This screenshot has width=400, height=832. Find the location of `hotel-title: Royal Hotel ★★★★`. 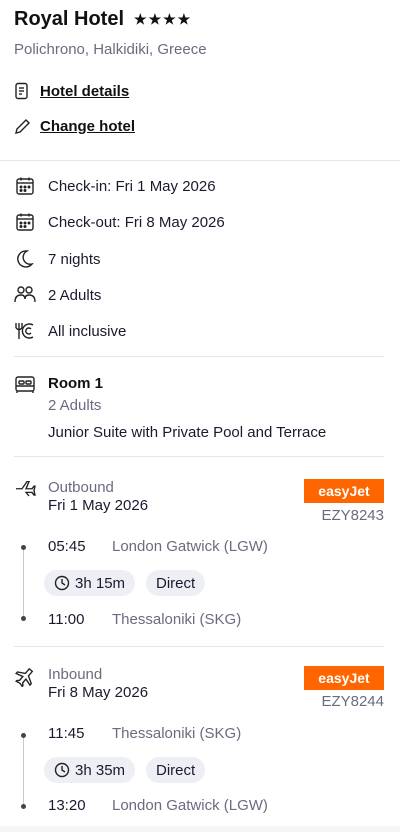

hotel-title: Royal Hotel ★★★★ is located at coordinates (103, 19).